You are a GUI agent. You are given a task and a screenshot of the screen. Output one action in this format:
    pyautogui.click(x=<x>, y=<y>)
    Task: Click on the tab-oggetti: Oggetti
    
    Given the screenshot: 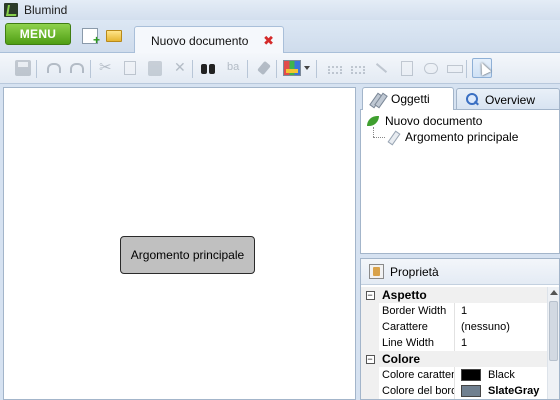 What is the action you would take?
    pyautogui.click(x=408, y=98)
    